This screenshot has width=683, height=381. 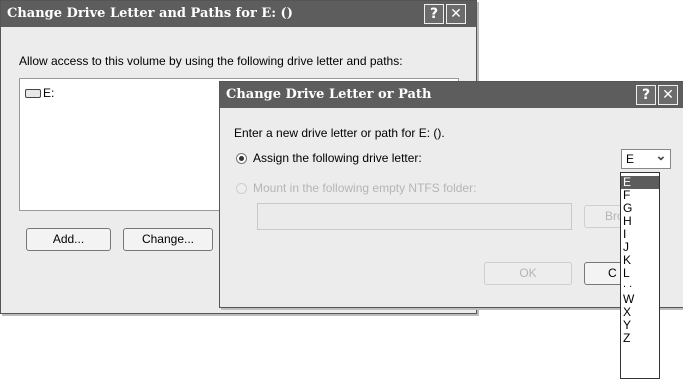 What do you see at coordinates (661, 156) in the screenshot?
I see `chevron-down-icon: ⌄` at bounding box center [661, 156].